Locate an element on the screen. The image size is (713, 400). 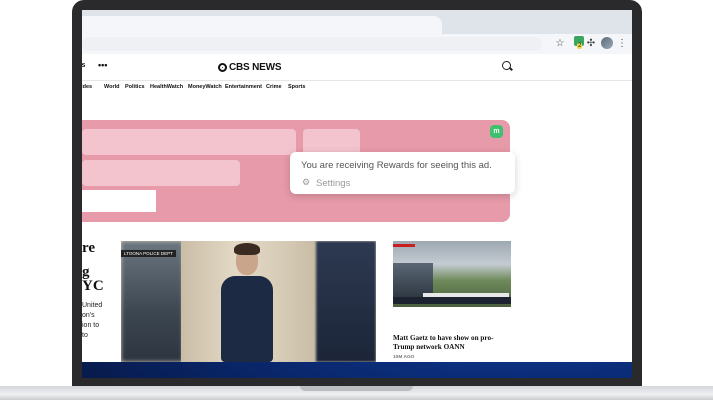
puzzle-icon: ✣ is located at coordinates (591, 44).